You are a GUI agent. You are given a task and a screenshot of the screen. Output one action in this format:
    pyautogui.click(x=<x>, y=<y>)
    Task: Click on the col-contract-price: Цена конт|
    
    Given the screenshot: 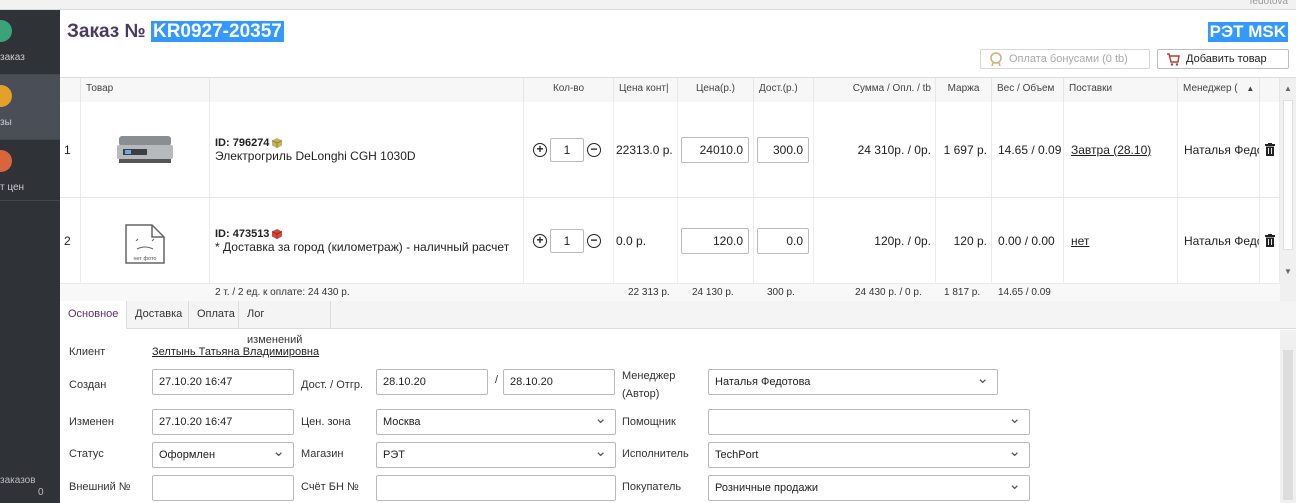 What is the action you would take?
    pyautogui.click(x=646, y=90)
    